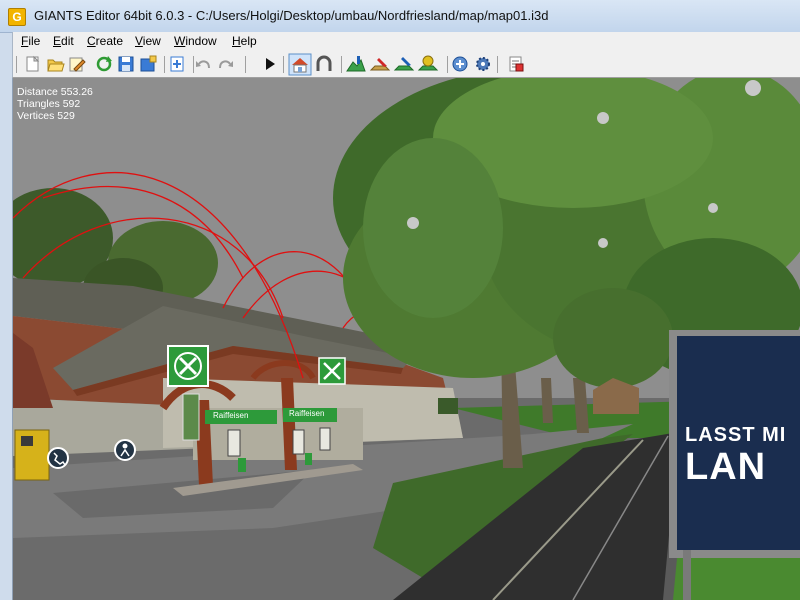 This screenshot has height=600, width=800. What do you see at coordinates (177, 64) in the screenshot?
I see `import-icon` at bounding box center [177, 64].